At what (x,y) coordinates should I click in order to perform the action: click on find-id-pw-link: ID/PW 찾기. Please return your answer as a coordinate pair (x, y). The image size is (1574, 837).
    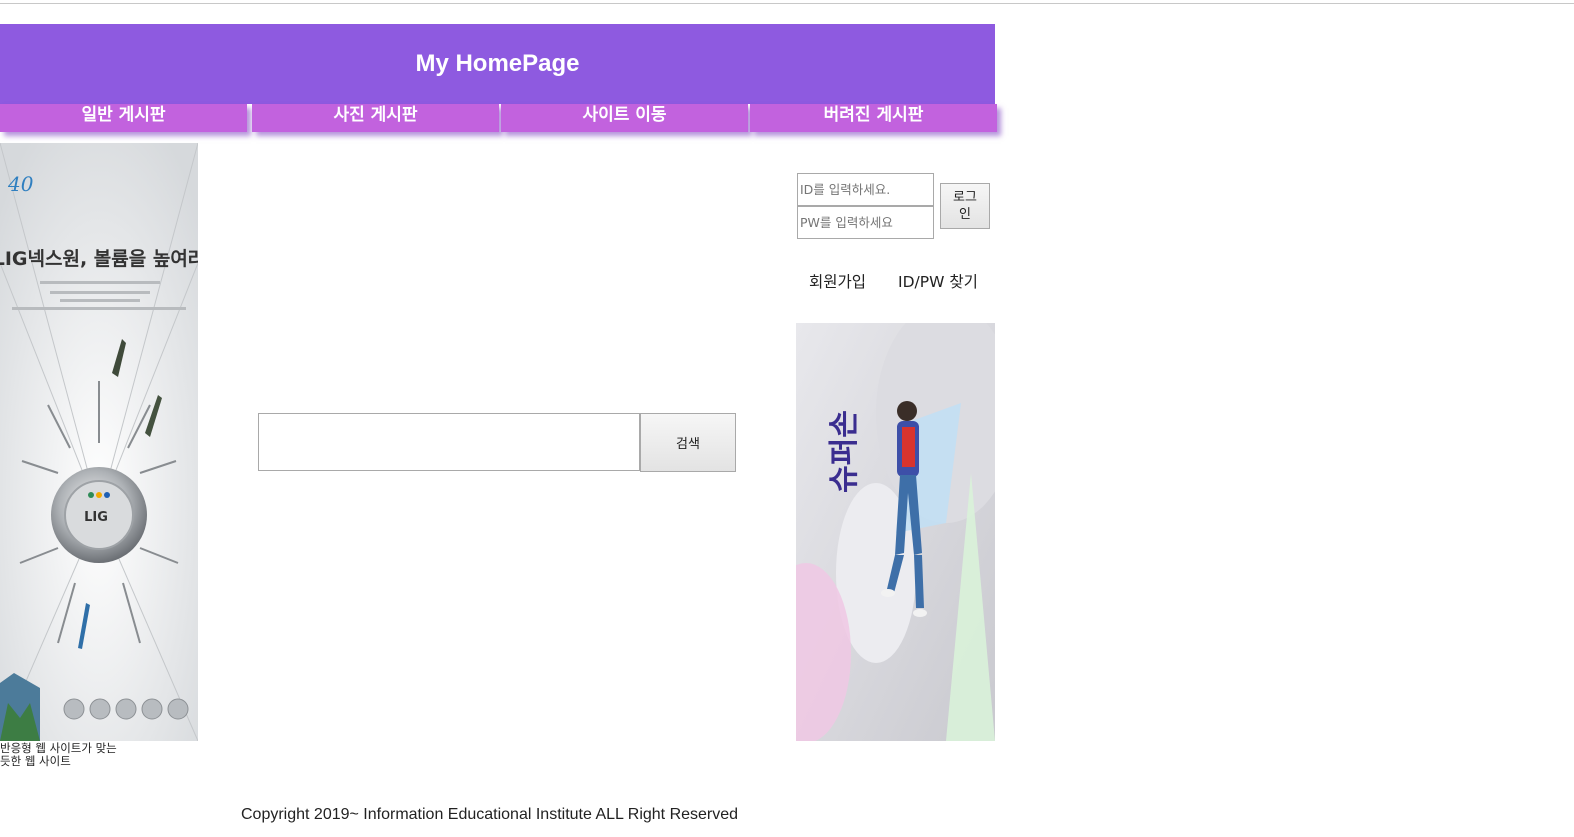
    Looking at the image, I should click on (938, 281).